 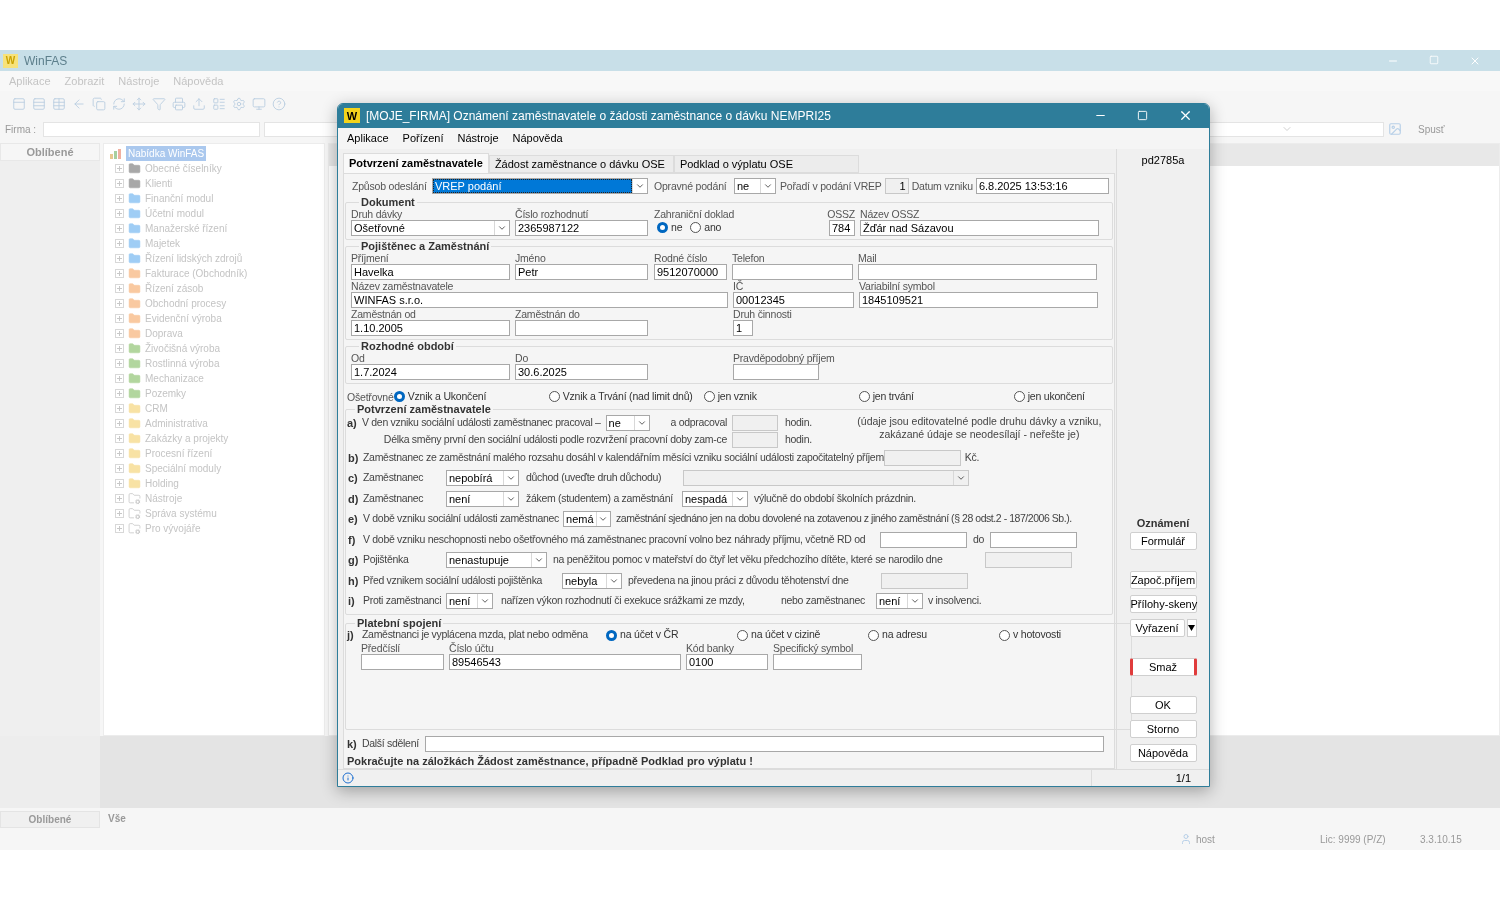 I want to click on list-icon, so click(x=219, y=104).